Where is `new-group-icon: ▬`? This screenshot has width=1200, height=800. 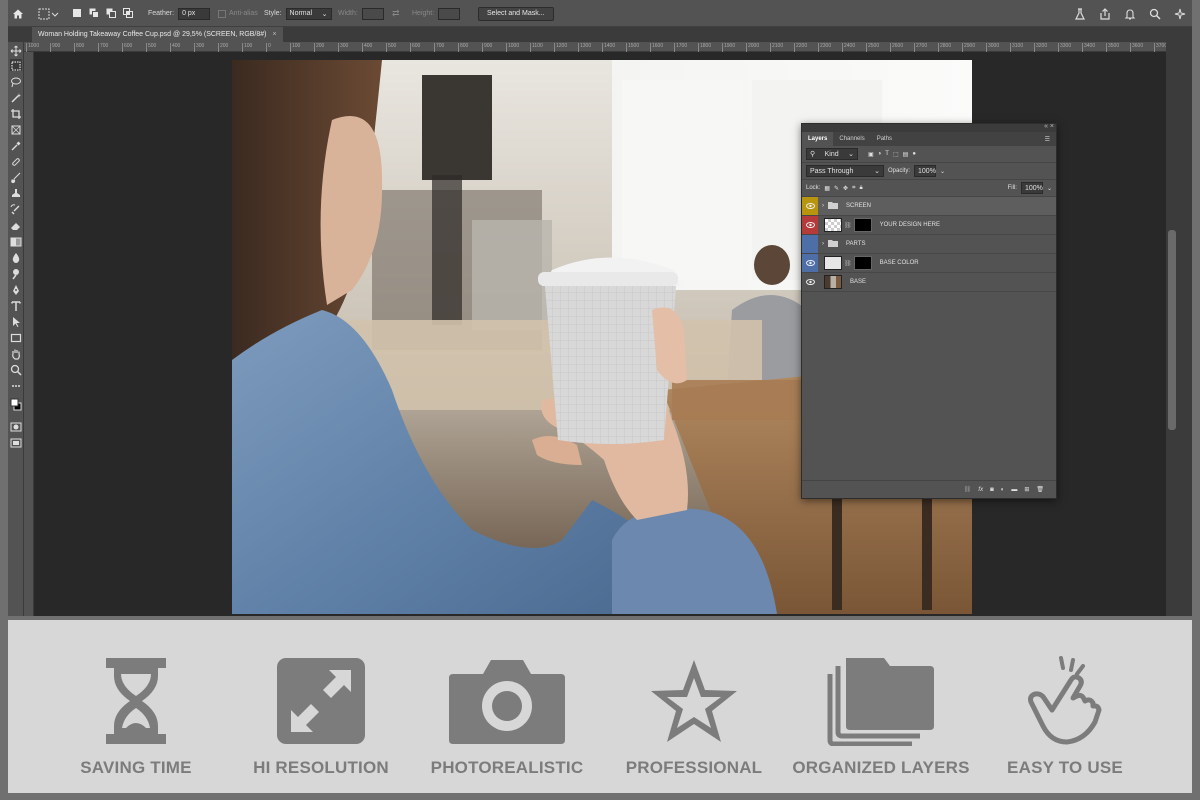
new-group-icon: ▬ is located at coordinates (1014, 490).